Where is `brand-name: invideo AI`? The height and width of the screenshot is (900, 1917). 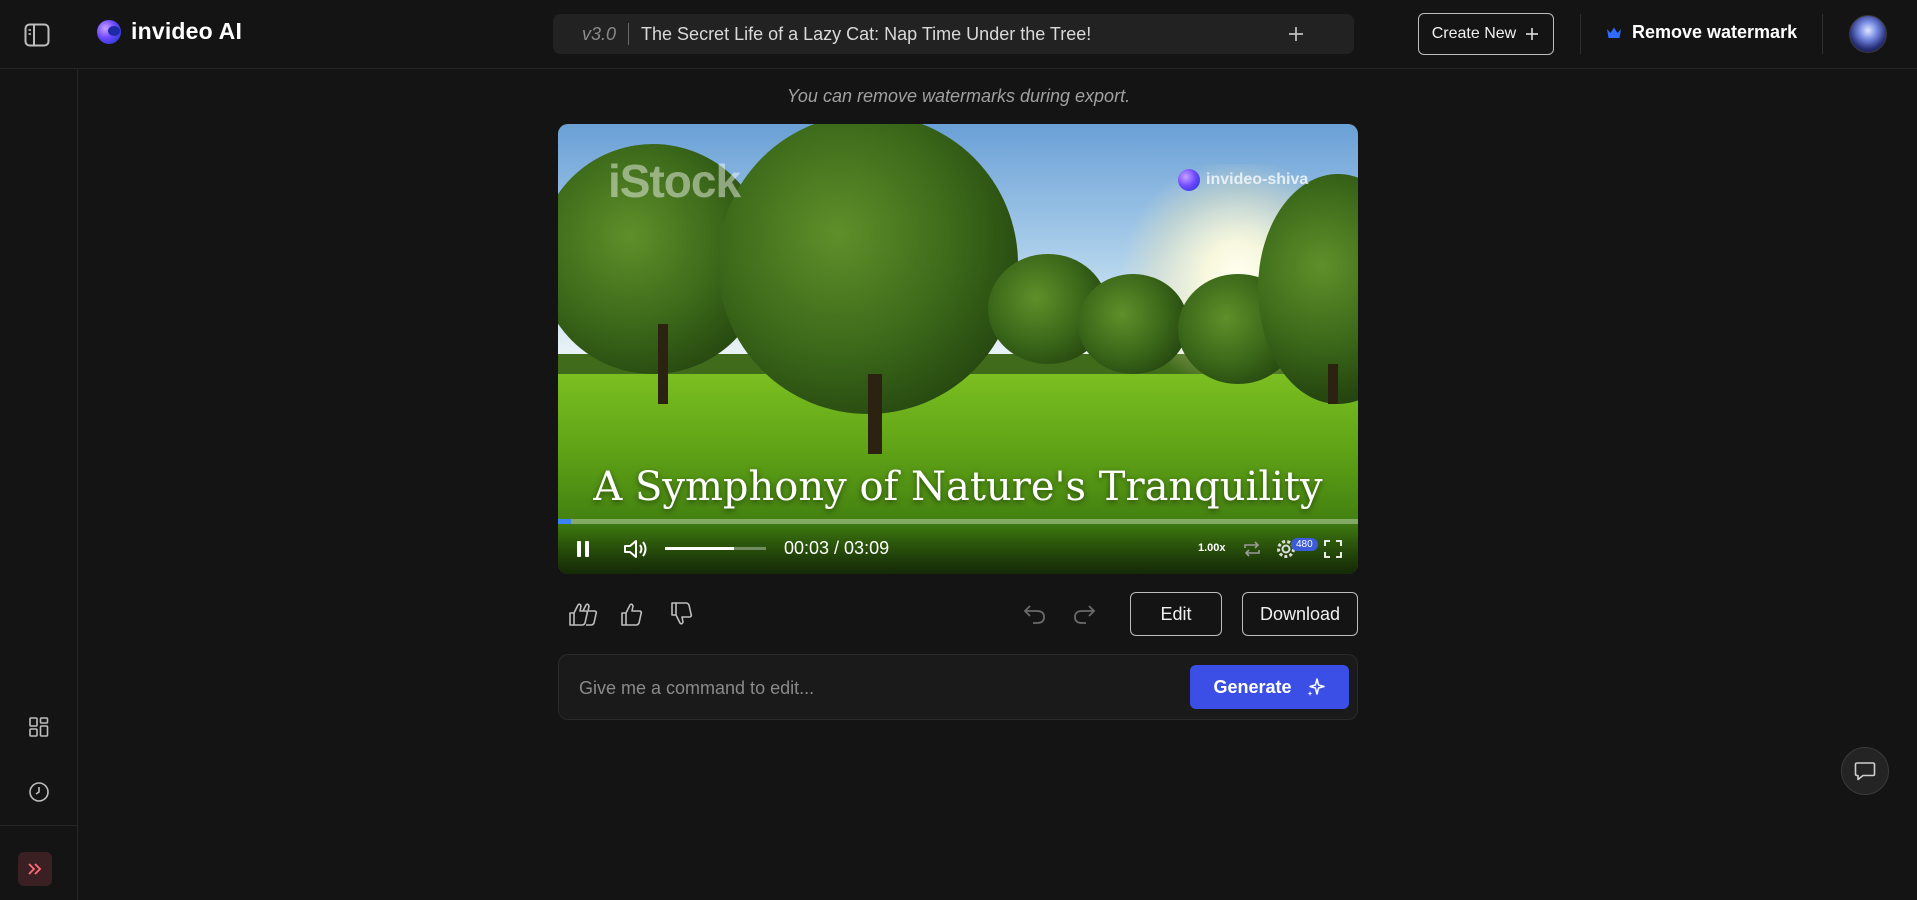
brand-name: invideo AI is located at coordinates (187, 31).